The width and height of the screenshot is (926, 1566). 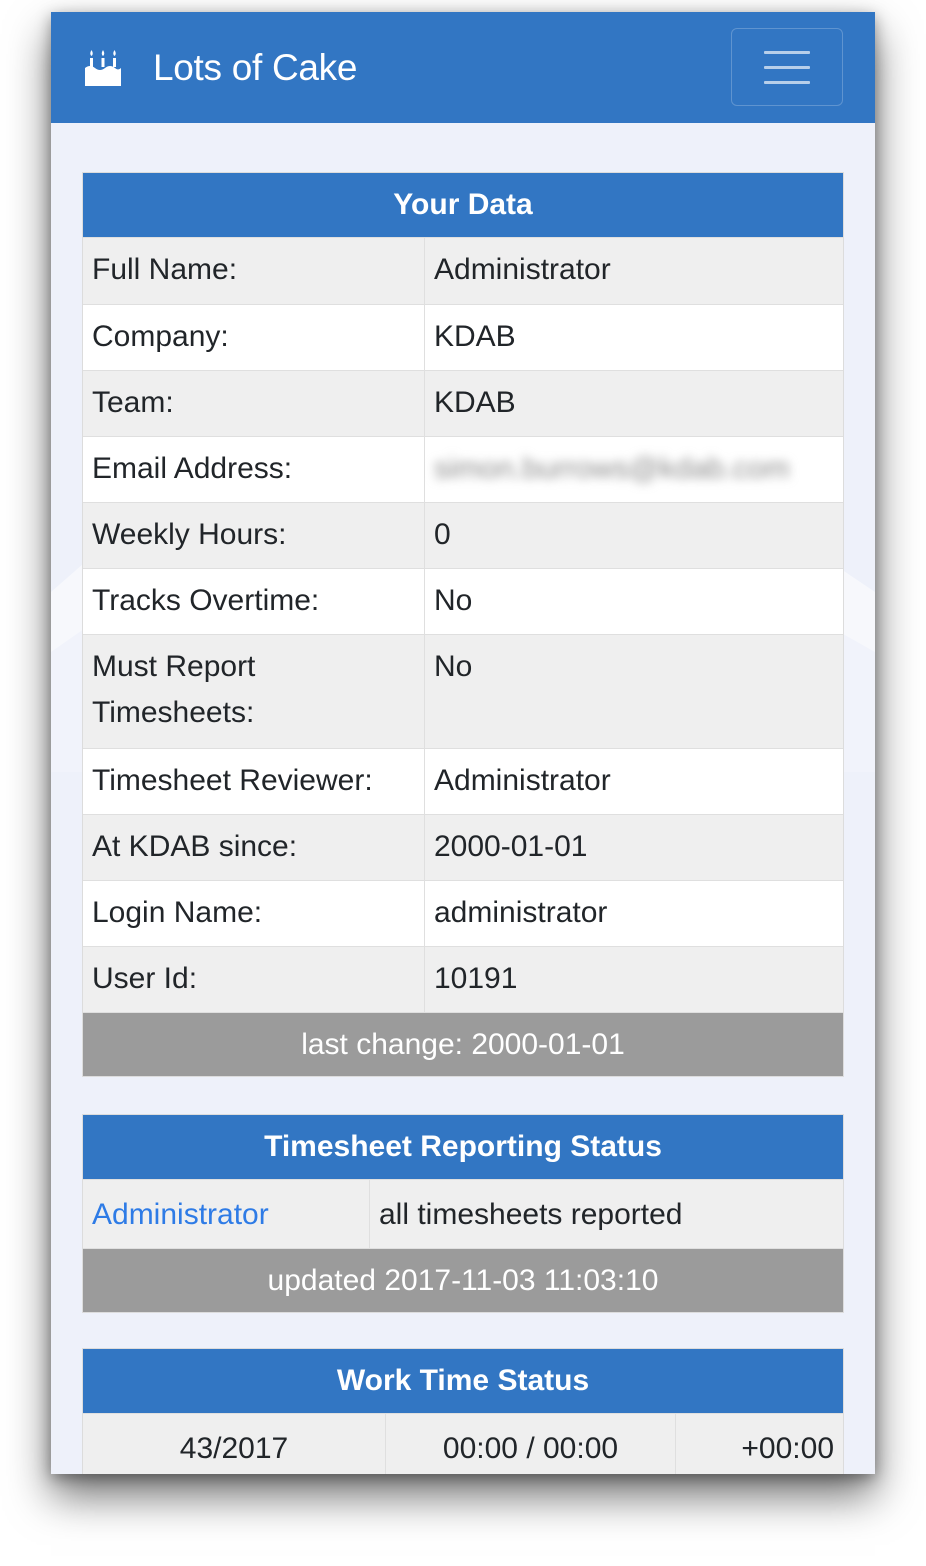 I want to click on cake-icon, so click(x=103, y=68).